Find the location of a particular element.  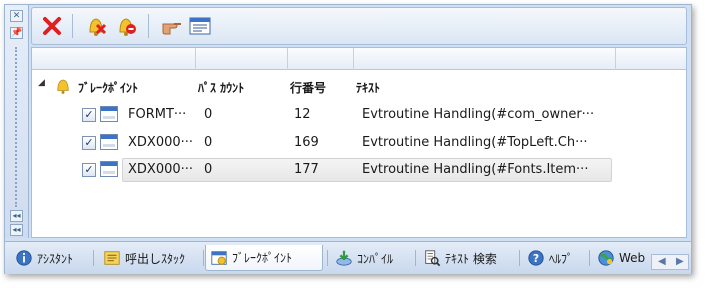

close-icon: ✕ is located at coordinates (16, 16).